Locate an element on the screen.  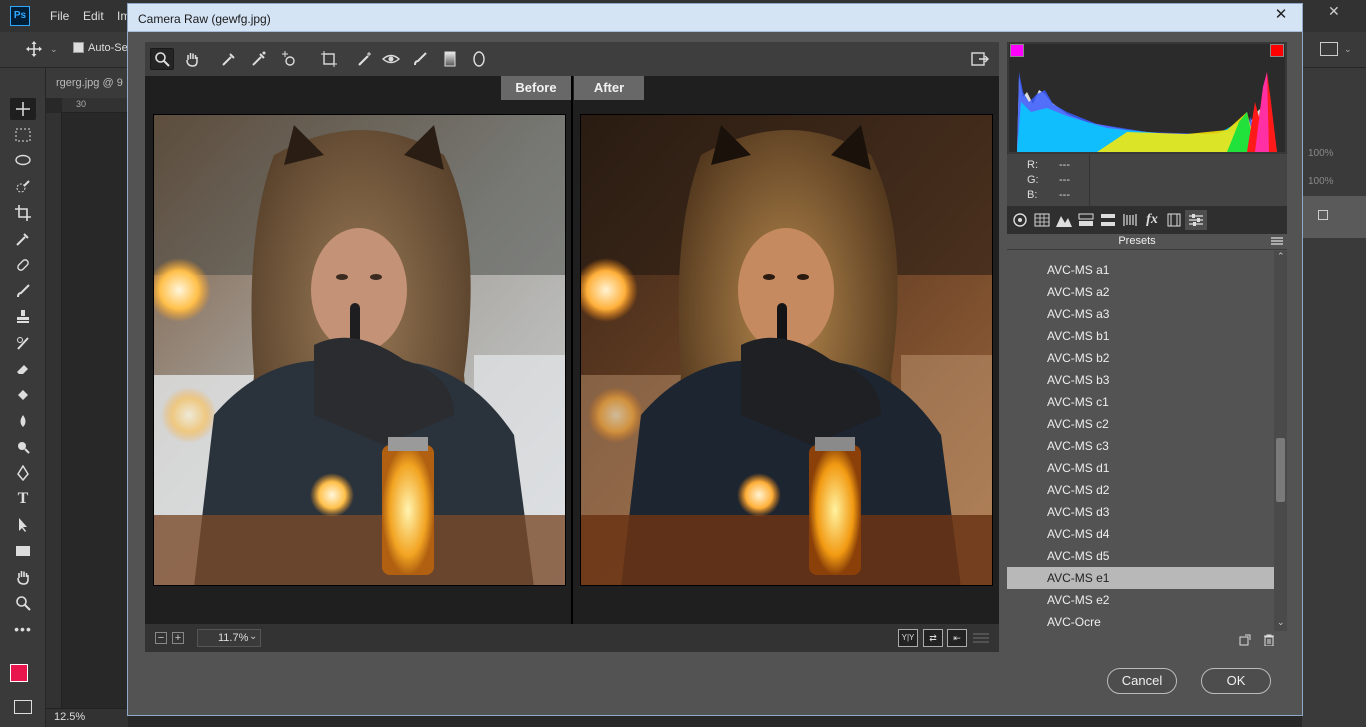
new-preset-icon is located at coordinates (1245, 640).